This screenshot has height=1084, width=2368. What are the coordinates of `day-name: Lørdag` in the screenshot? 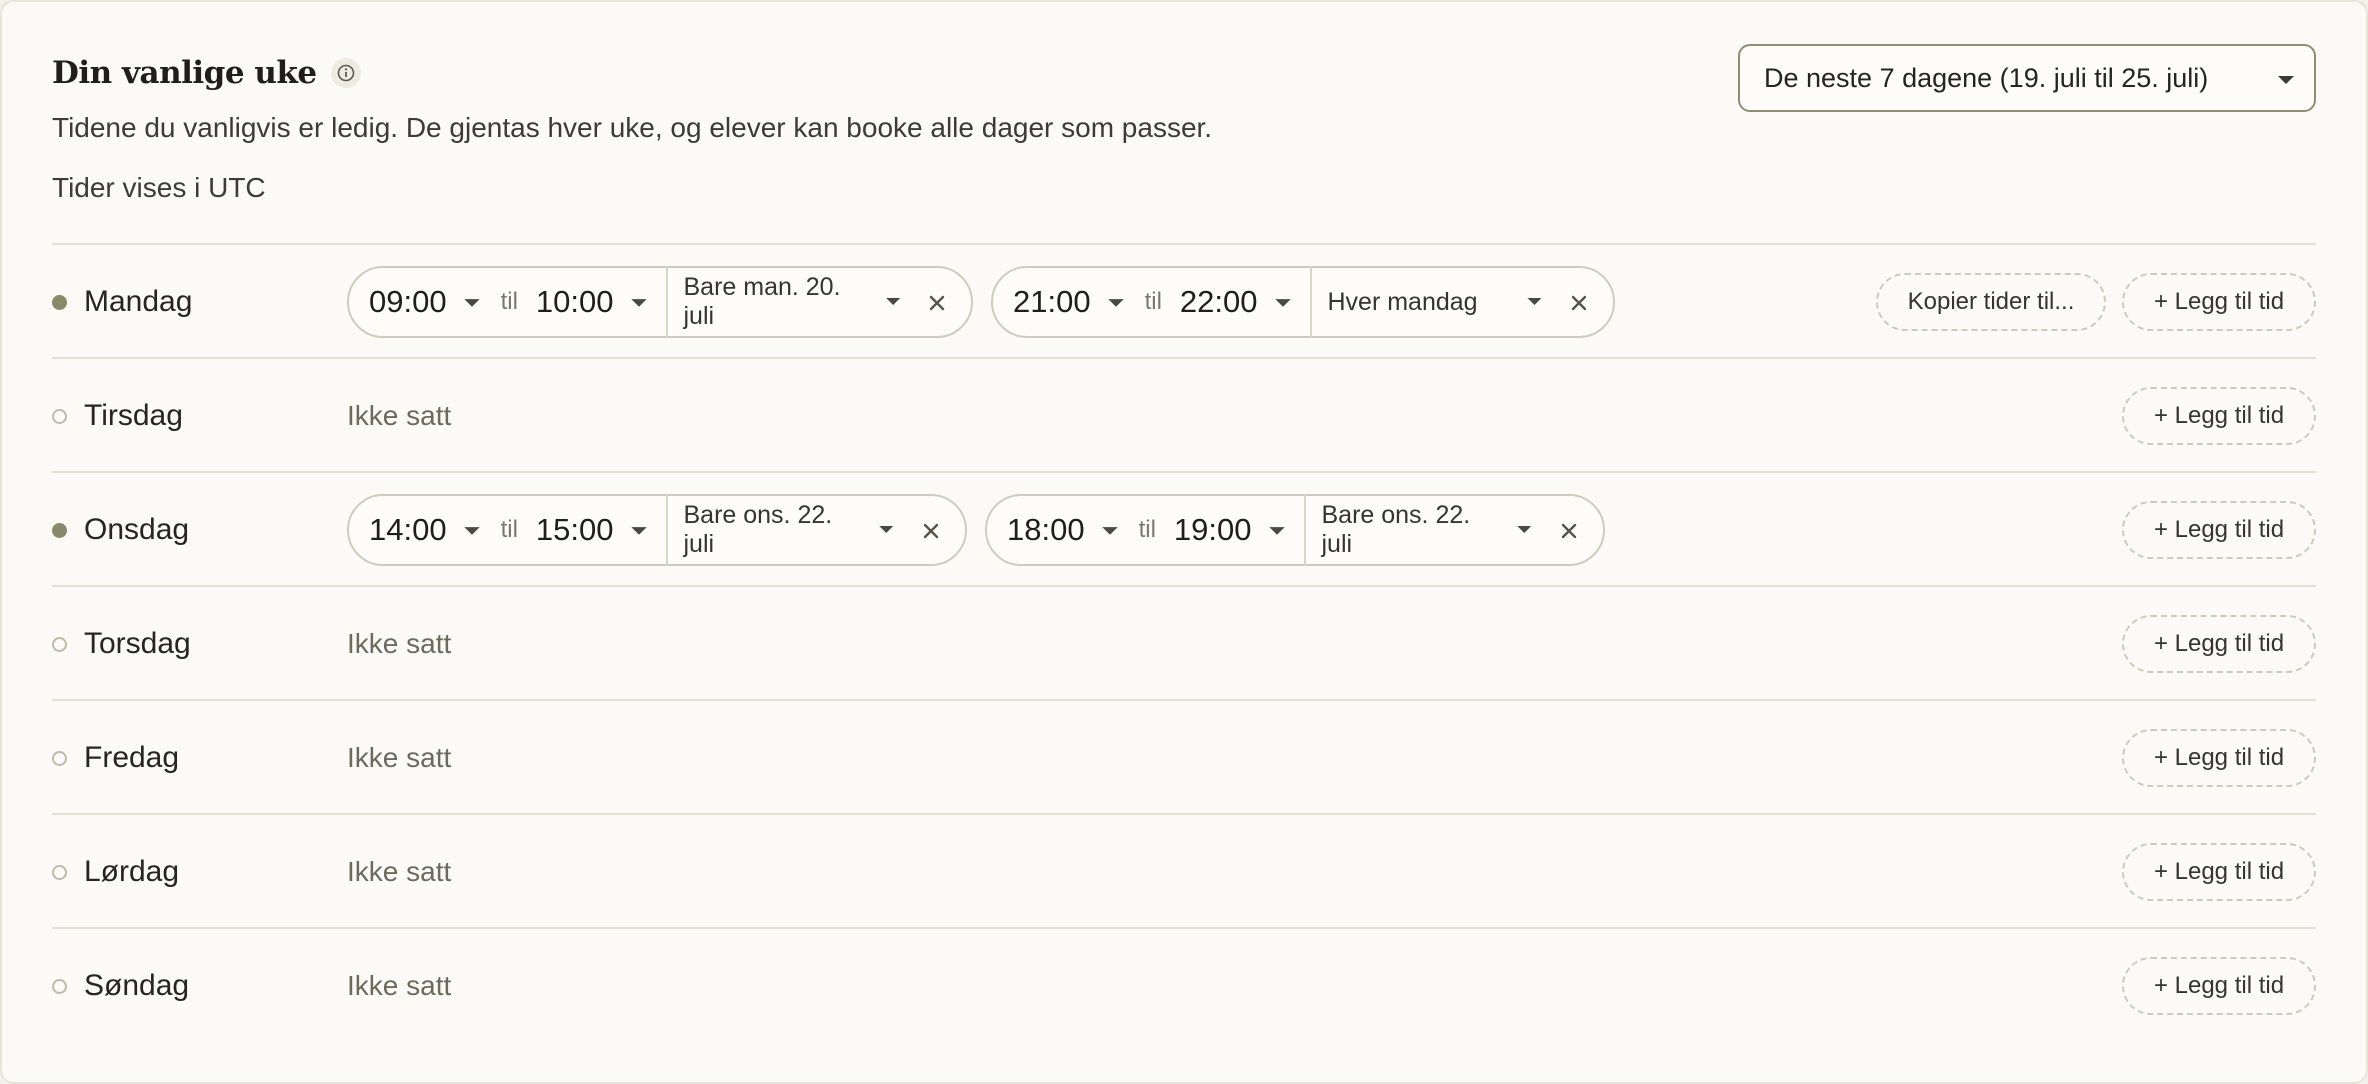 It's located at (132, 871).